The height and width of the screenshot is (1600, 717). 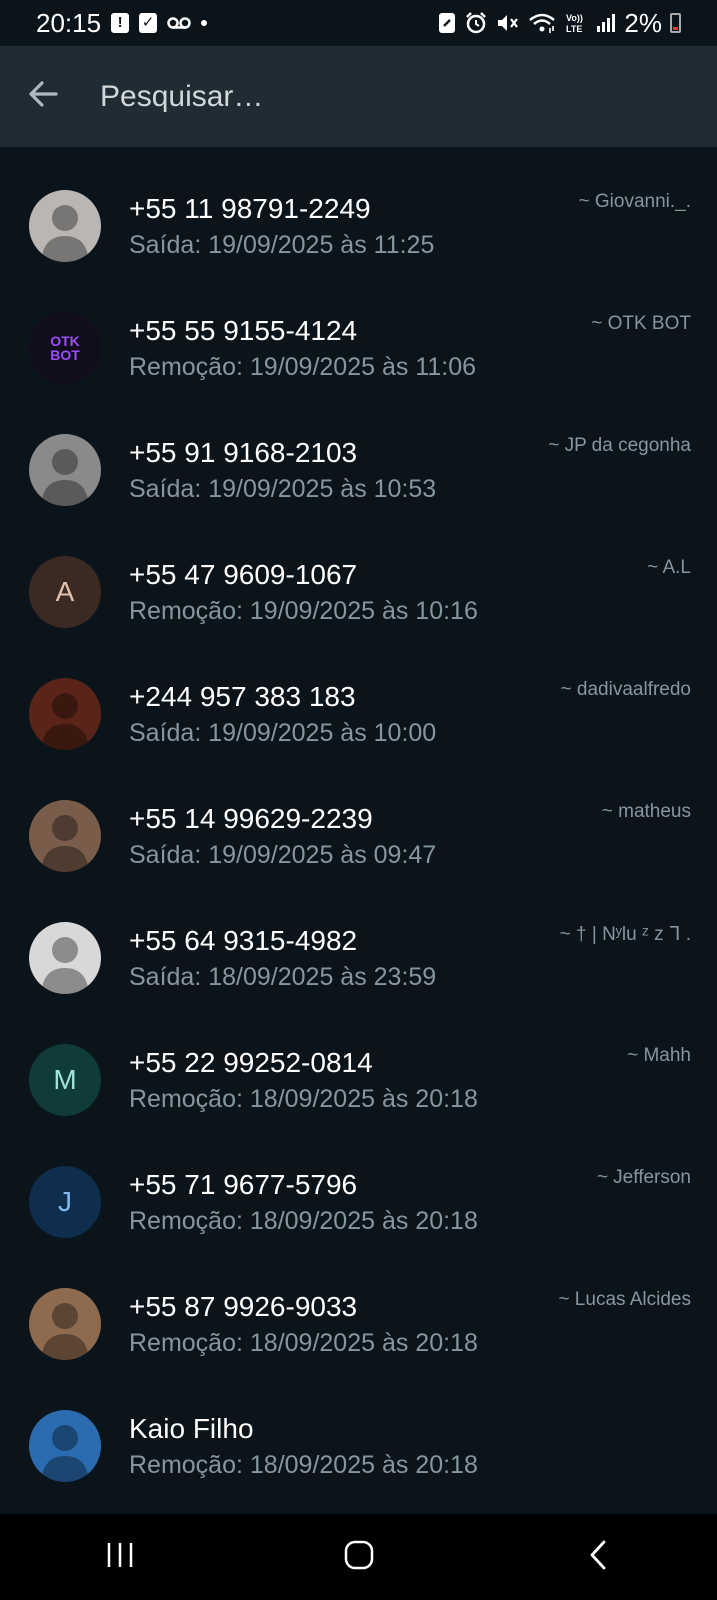 What do you see at coordinates (619, 445) in the screenshot?
I see `participant-alias: ~ JP da cegonha` at bounding box center [619, 445].